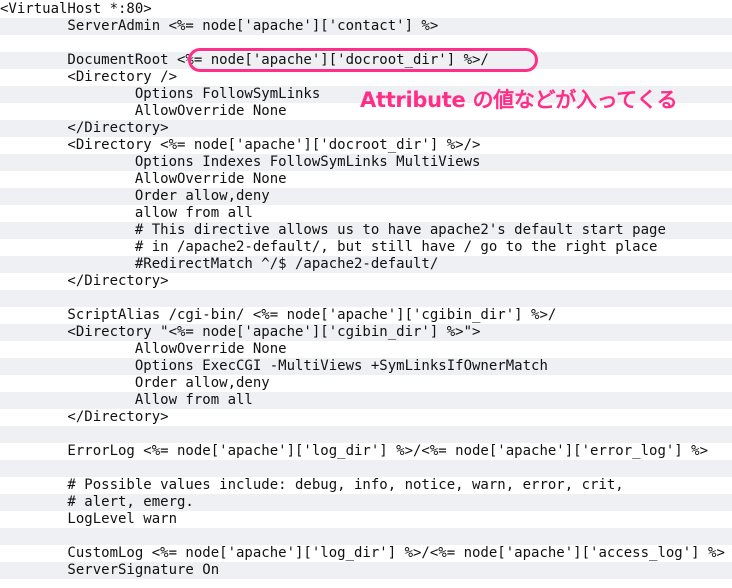 Image resolution: width=732 pixels, height=588 pixels. What do you see at coordinates (366, 570) in the screenshot?
I see `code-line: ServerSignature On` at bounding box center [366, 570].